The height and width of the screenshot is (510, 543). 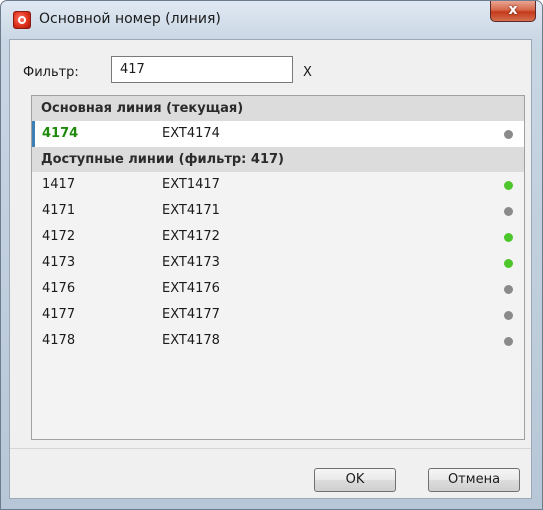 I want to click on line-row: 4172 EXT4172, so click(x=278, y=237).